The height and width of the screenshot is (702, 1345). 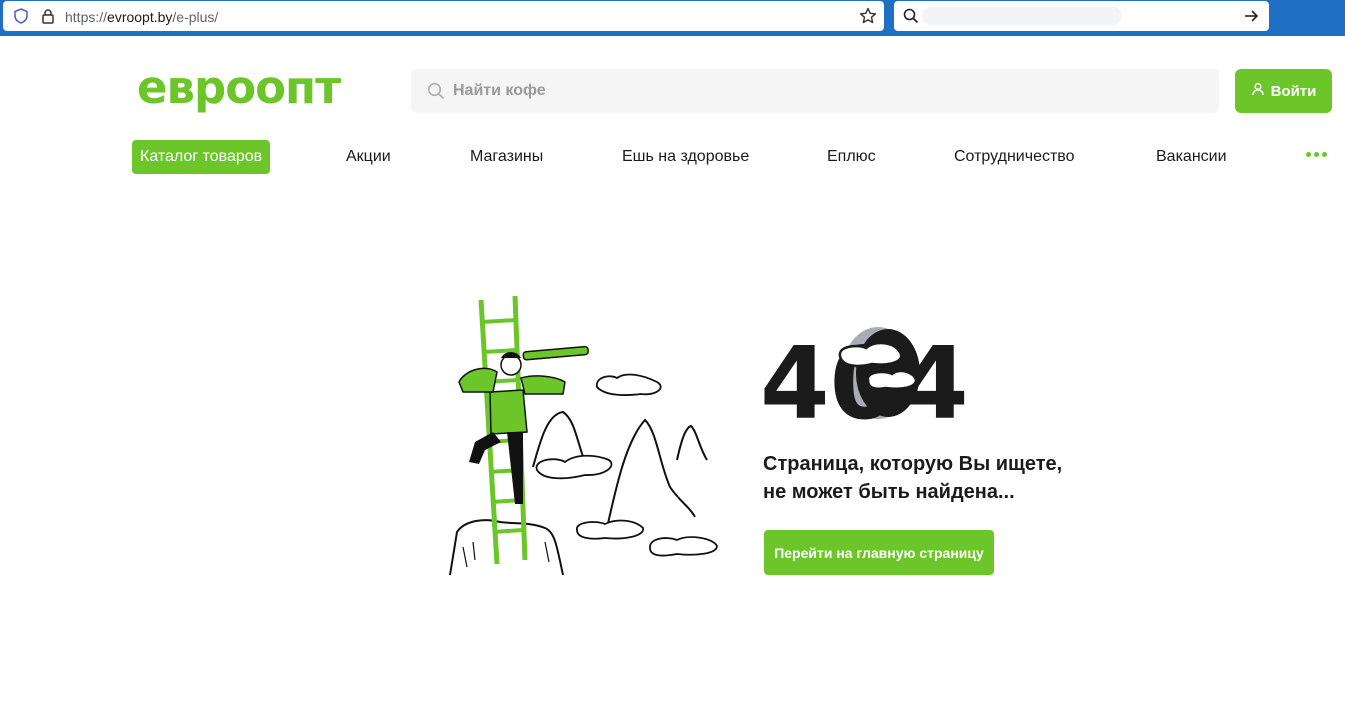 I want to click on nav-item-eat-healthy: Ешь на здоровье, so click(x=685, y=157).